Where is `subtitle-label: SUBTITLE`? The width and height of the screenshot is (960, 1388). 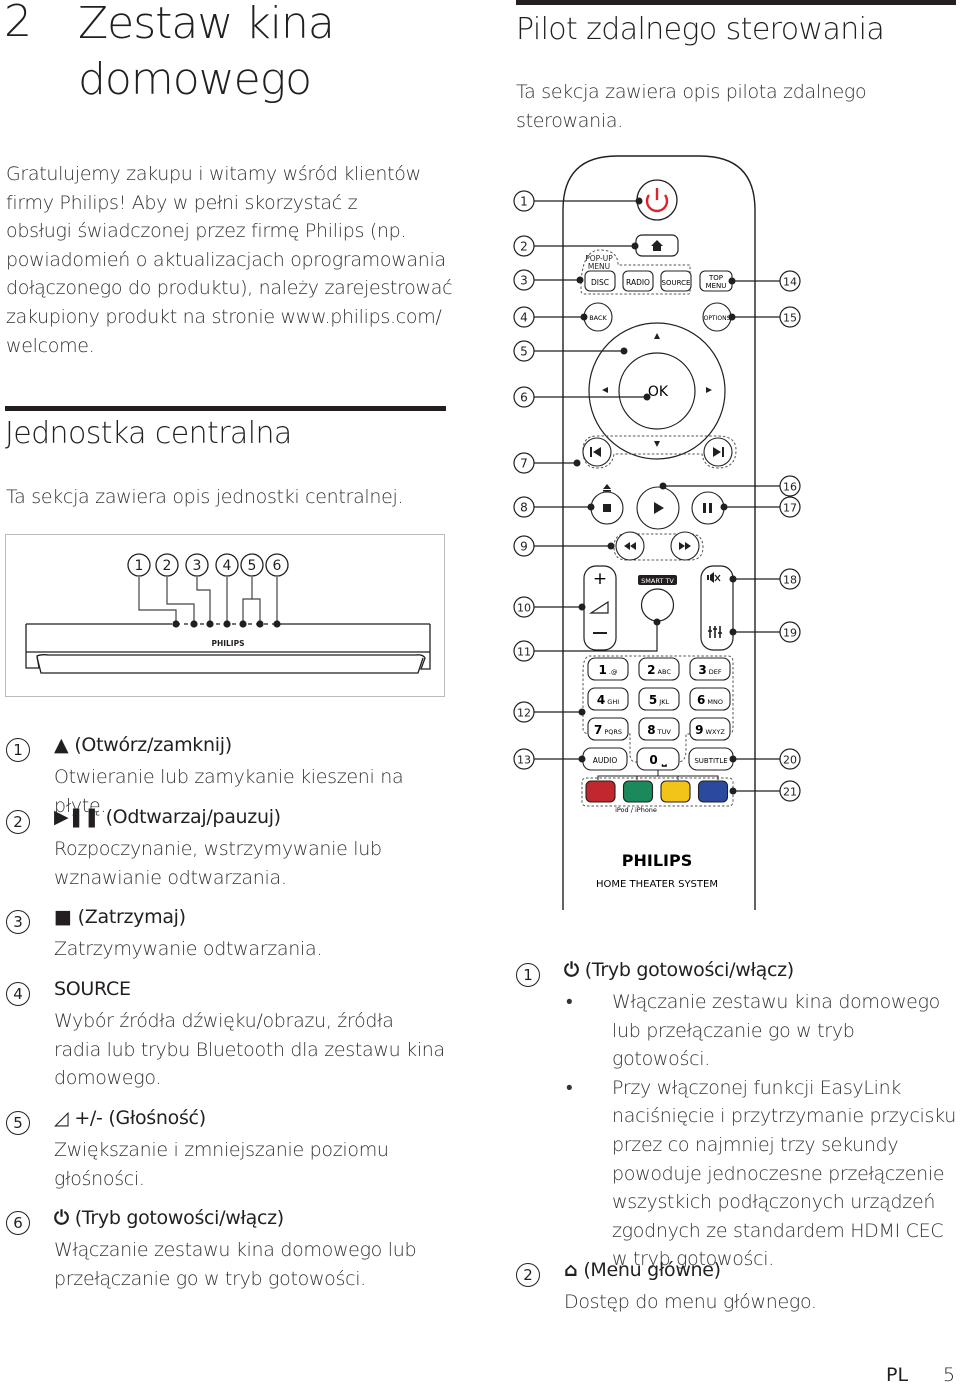
subtitle-label: SUBTITLE is located at coordinates (710, 761).